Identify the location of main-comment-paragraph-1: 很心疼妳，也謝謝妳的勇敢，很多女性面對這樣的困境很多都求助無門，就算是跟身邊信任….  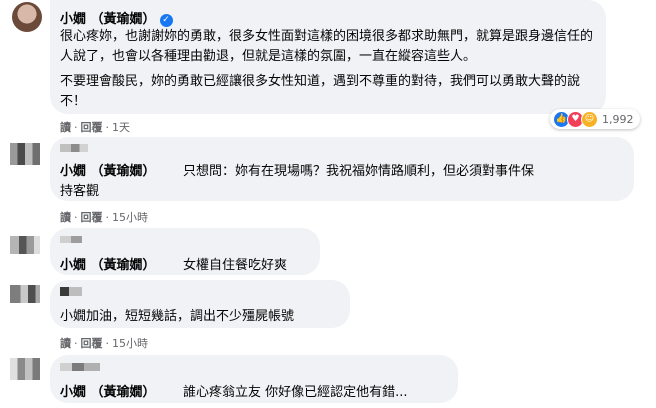
(327, 46).